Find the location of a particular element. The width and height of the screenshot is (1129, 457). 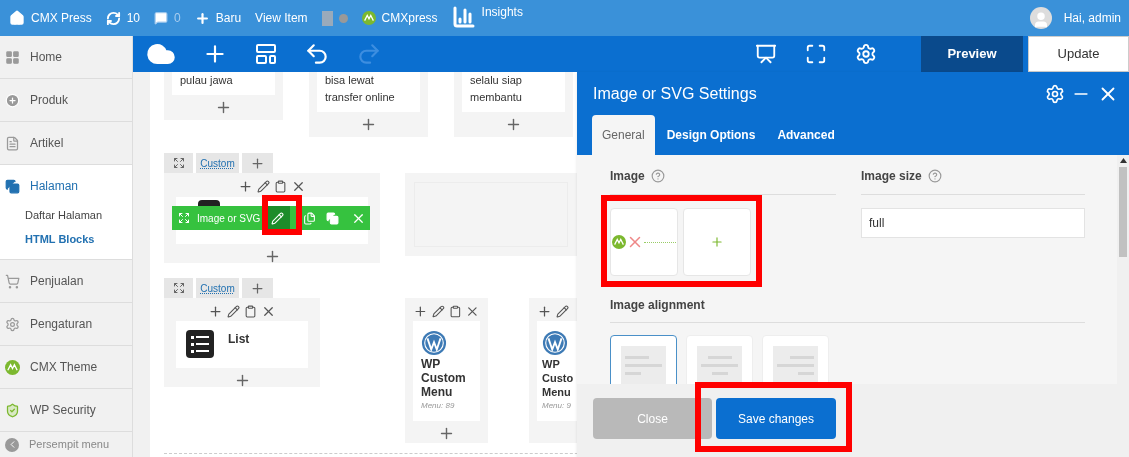

element-title: List is located at coordinates (239, 339).